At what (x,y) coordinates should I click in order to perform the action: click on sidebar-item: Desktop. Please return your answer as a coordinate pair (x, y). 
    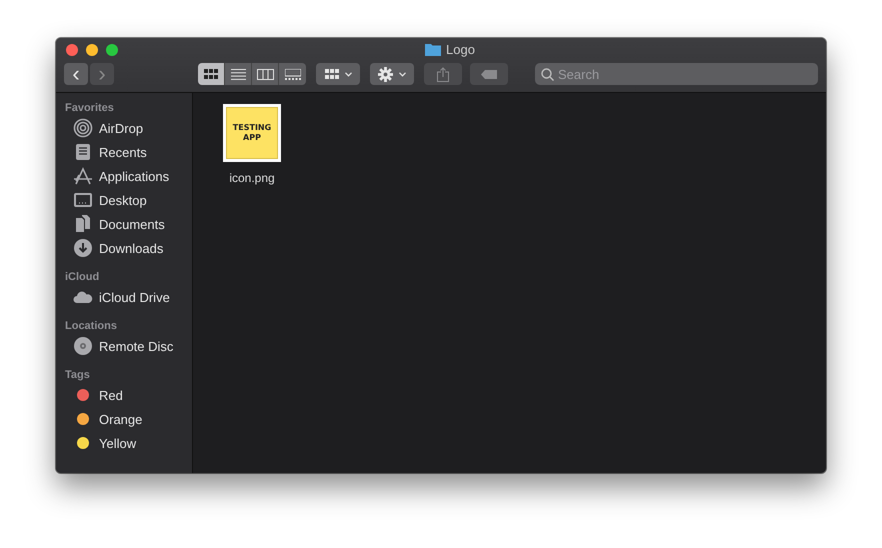
    Looking at the image, I should click on (128, 200).